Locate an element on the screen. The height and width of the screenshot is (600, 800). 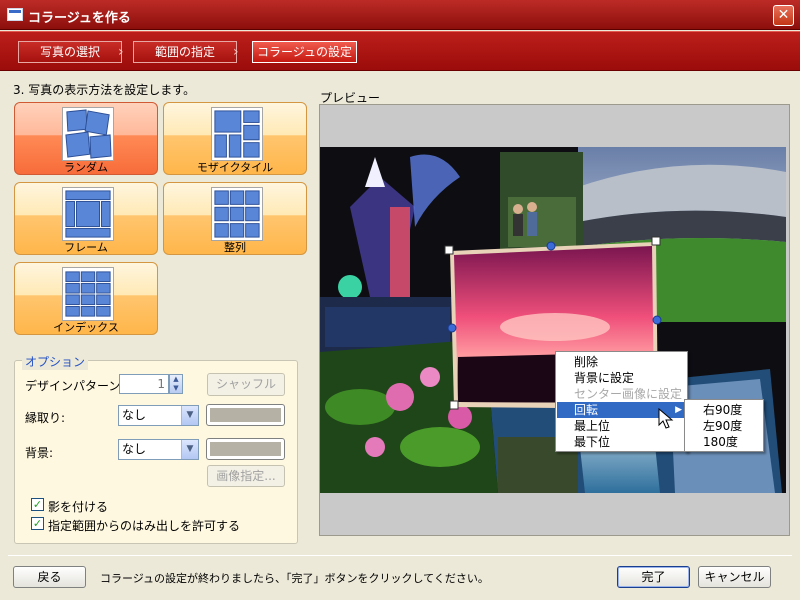
shadow-checkbox-label: 影を付ける is located at coordinates (78, 507).